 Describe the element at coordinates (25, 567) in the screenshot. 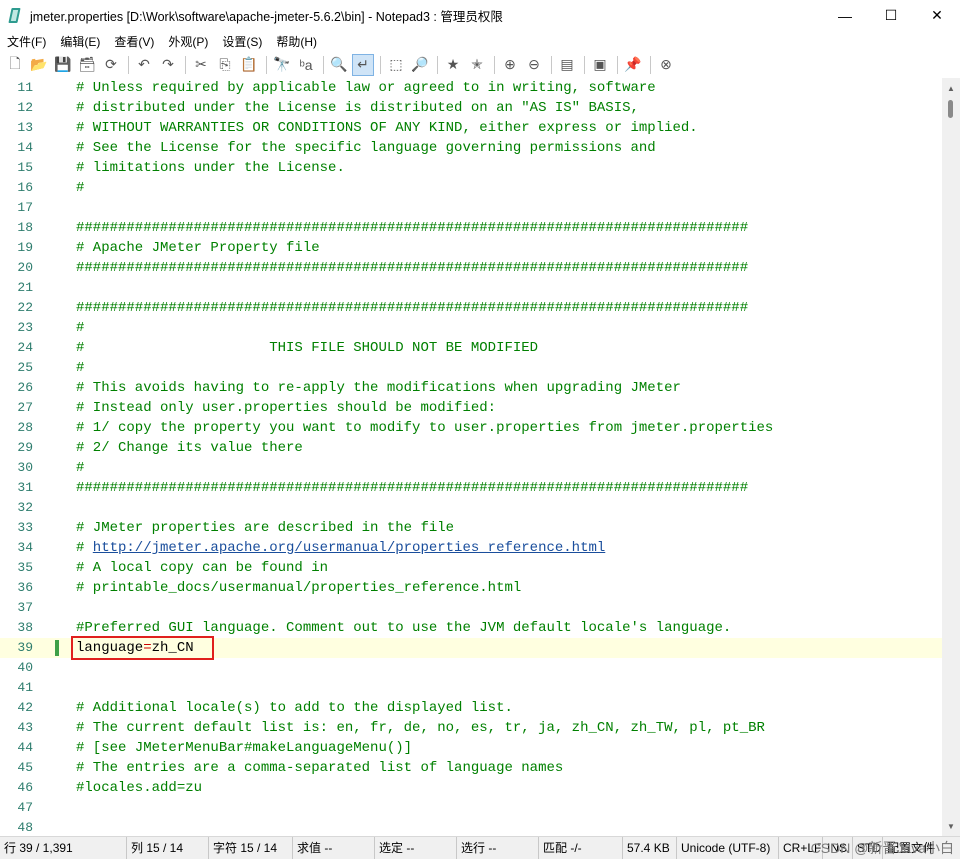

I see `line-number: 35` at that location.